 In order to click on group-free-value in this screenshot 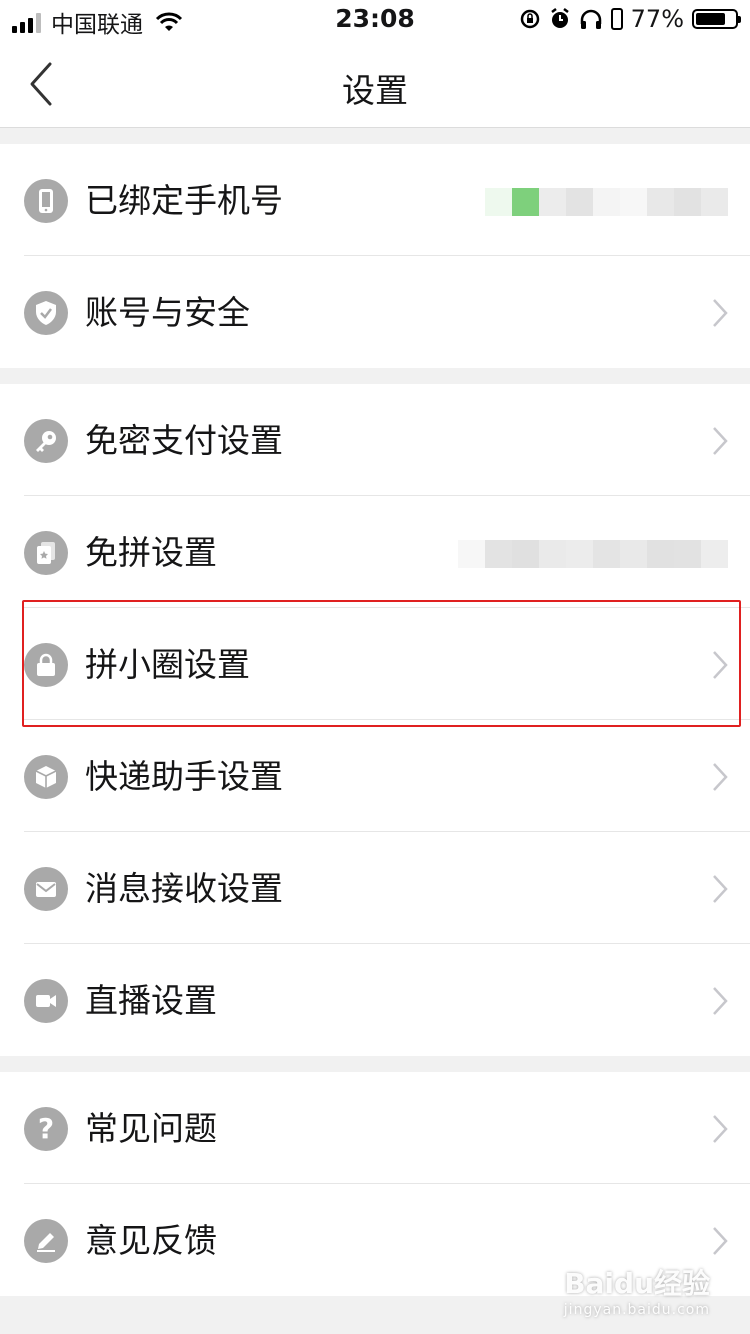, I will do `click(593, 554)`.